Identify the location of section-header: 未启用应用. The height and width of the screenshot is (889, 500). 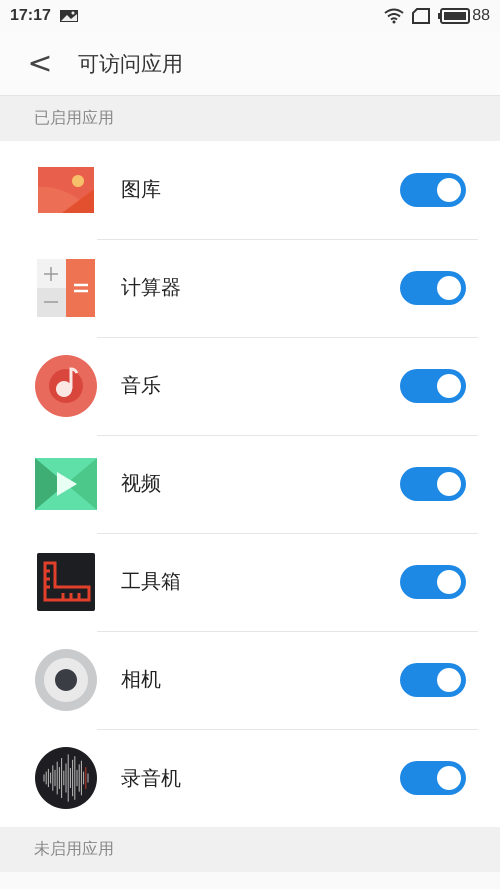
(250, 849).